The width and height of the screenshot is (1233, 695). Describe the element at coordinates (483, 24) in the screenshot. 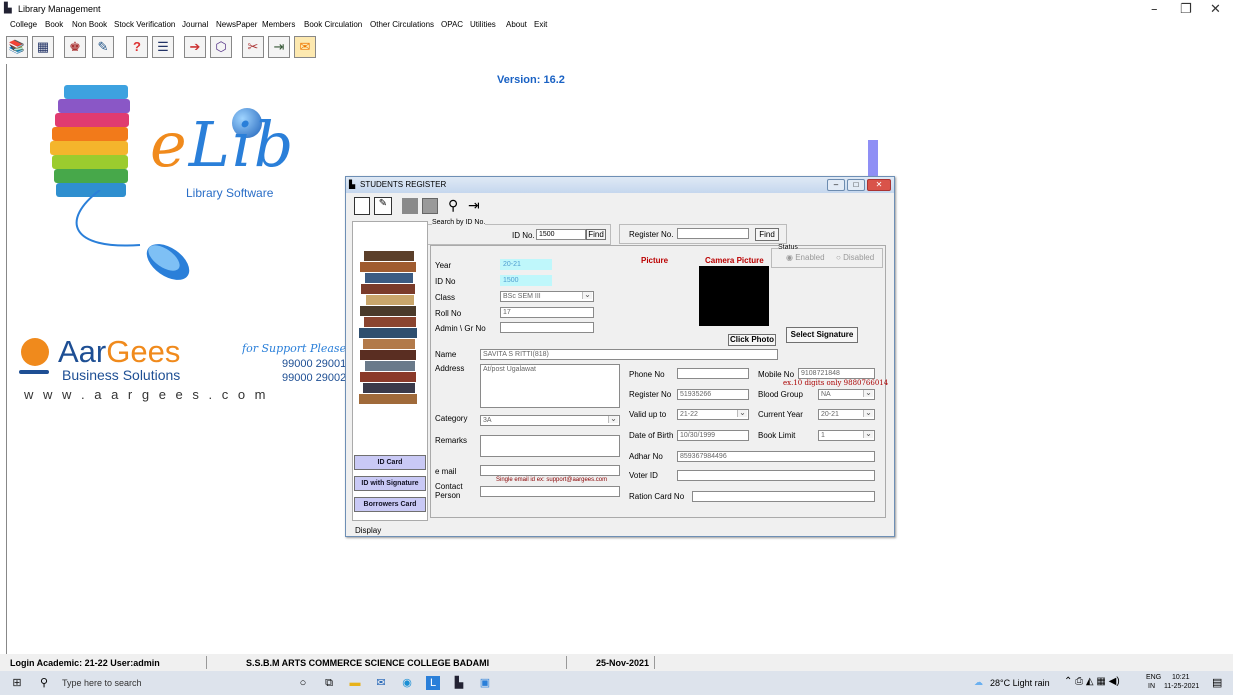

I see `menu-utilities: Utilities` at that location.